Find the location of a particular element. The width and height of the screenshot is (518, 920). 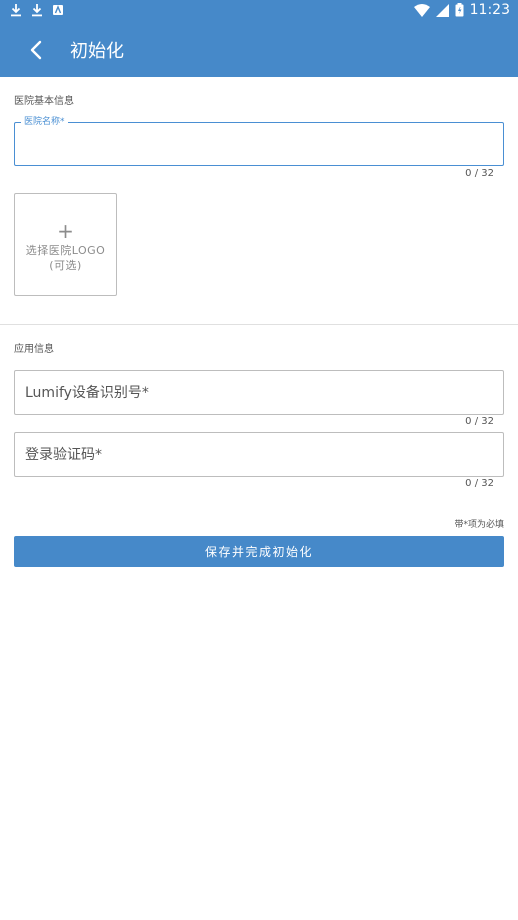

select-logo-optional: (可选) is located at coordinates (65, 265).